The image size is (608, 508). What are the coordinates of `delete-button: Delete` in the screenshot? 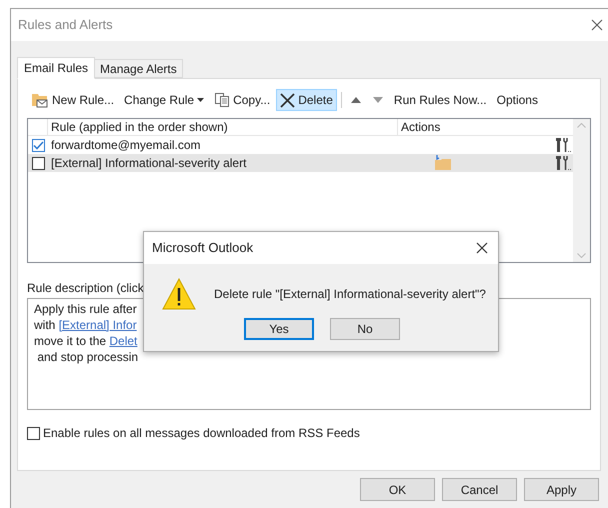 It's located at (306, 100).